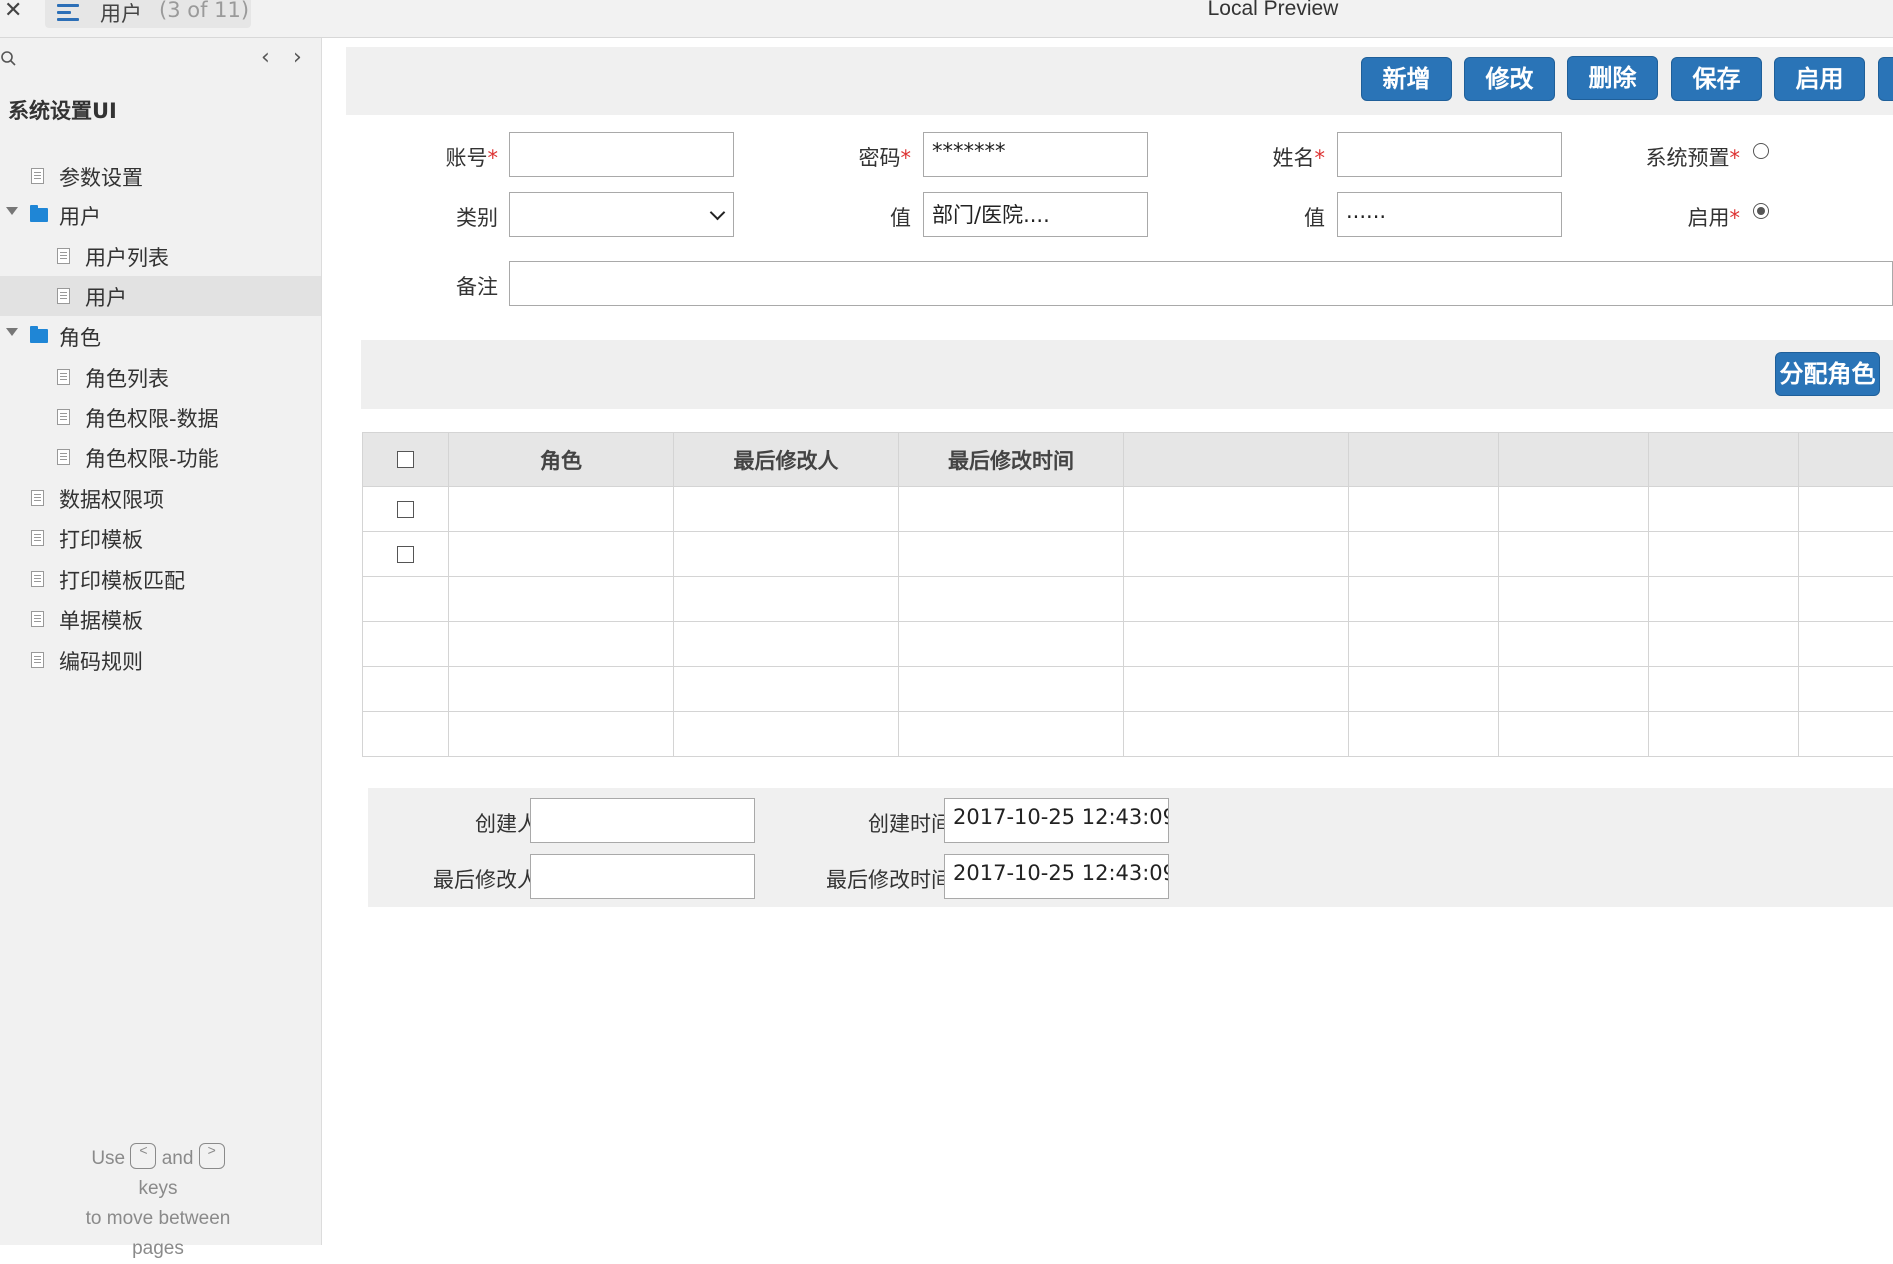 The height and width of the screenshot is (1264, 1893). What do you see at coordinates (786, 460) in the screenshot?
I see `column-header: 最后修改人` at bounding box center [786, 460].